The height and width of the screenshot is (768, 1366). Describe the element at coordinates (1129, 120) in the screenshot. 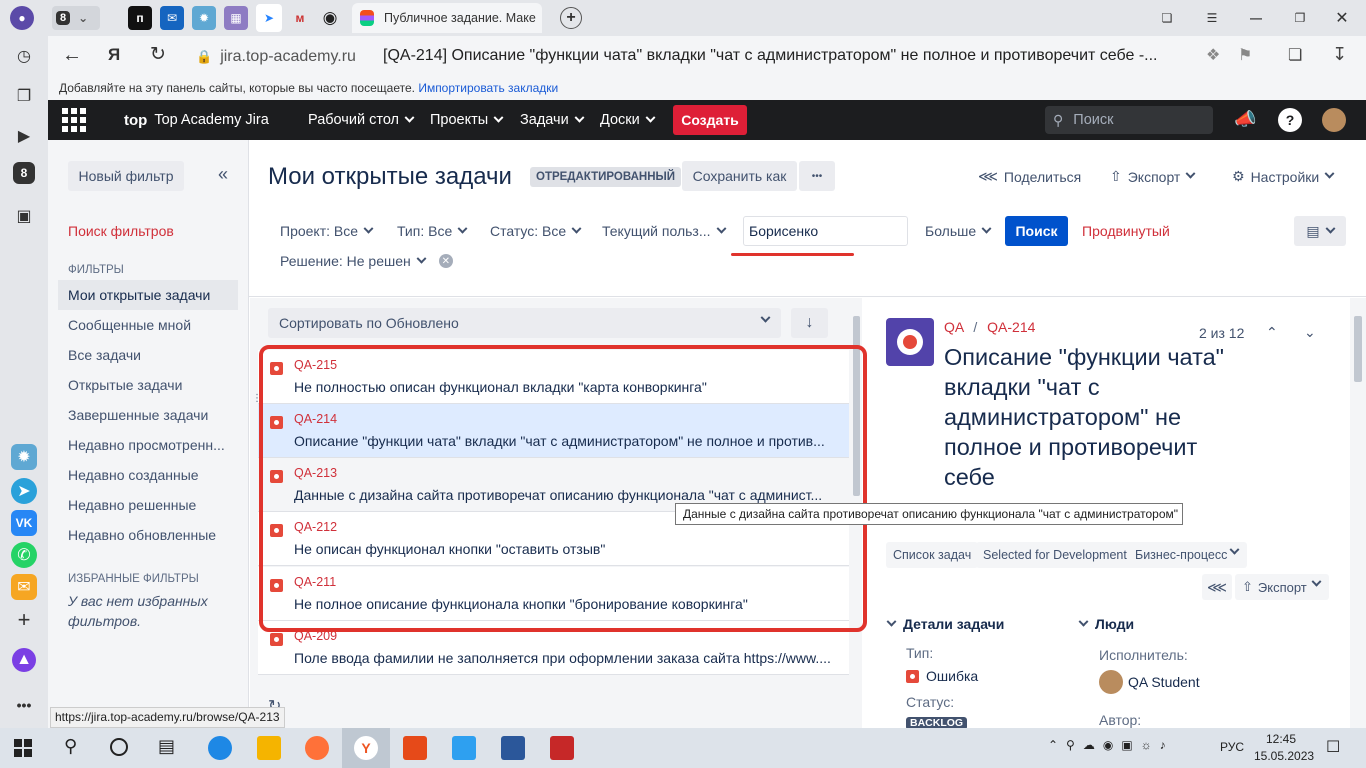

I see `jira-search-input: ⚲ Поиск` at that location.